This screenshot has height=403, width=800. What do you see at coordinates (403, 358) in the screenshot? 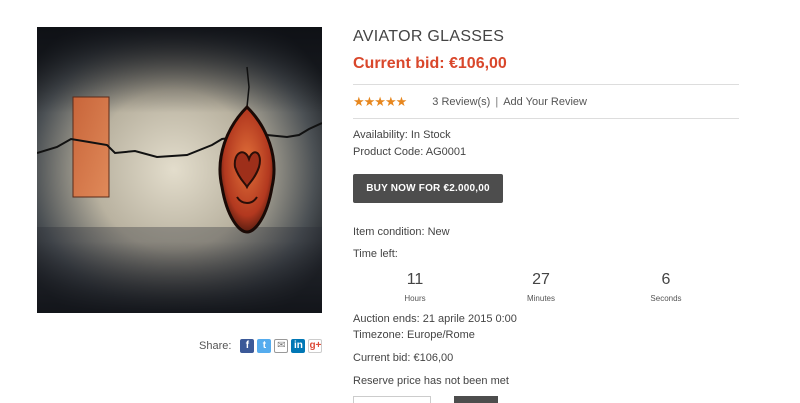
I see `current-bid: Current bid: €106,00` at bounding box center [403, 358].